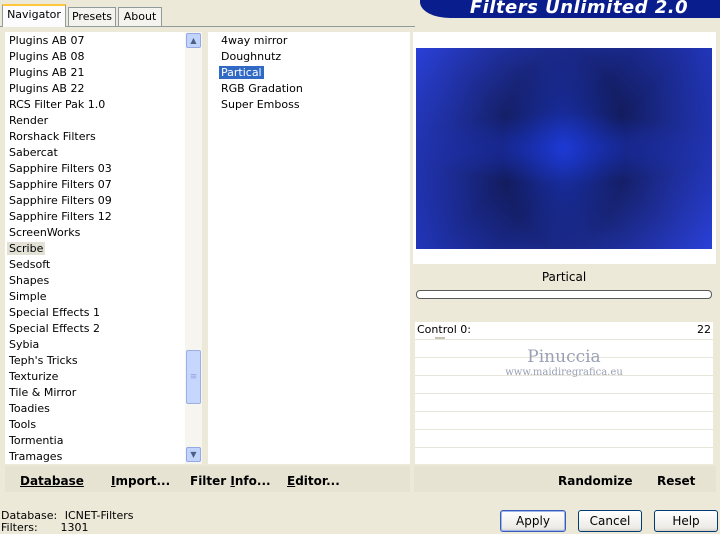  I want to click on category-item-label: Tools, so click(23, 424).